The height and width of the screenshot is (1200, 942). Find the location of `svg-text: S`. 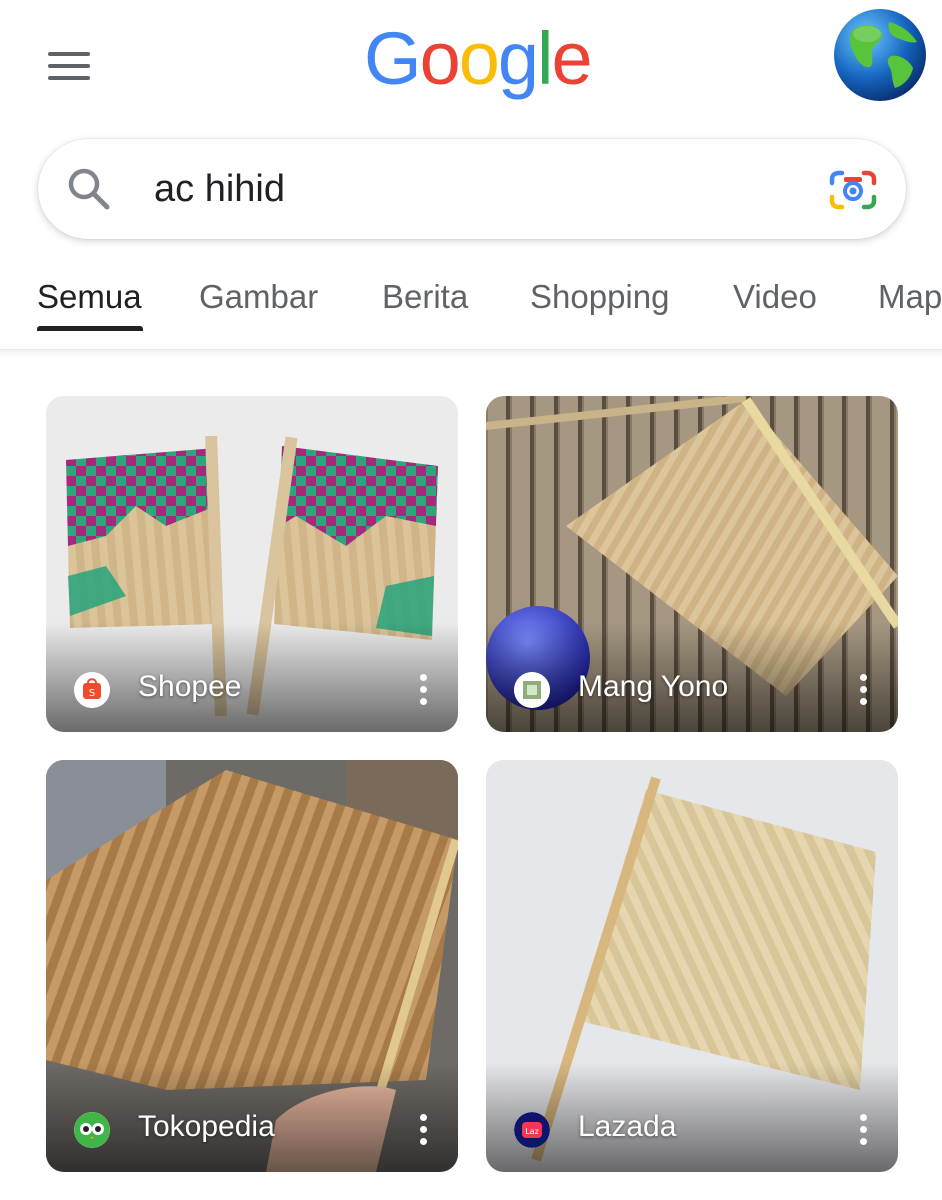

svg-text: S is located at coordinates (92, 693).